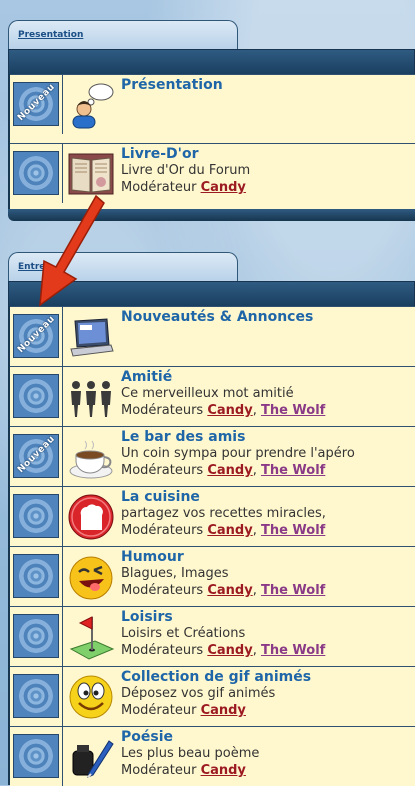 Image resolution: width=415 pixels, height=786 pixels. I want to click on forum-description: Livre d'Or du Forum, so click(186, 170).